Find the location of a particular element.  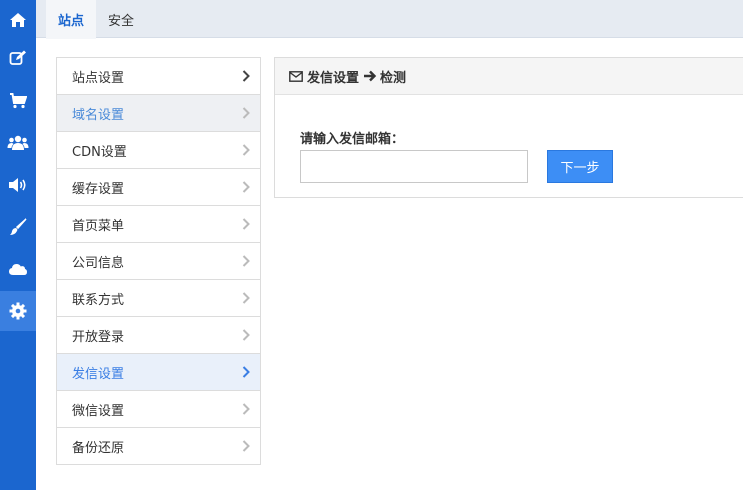

menu-item-contact: 联系方式 is located at coordinates (158, 298).